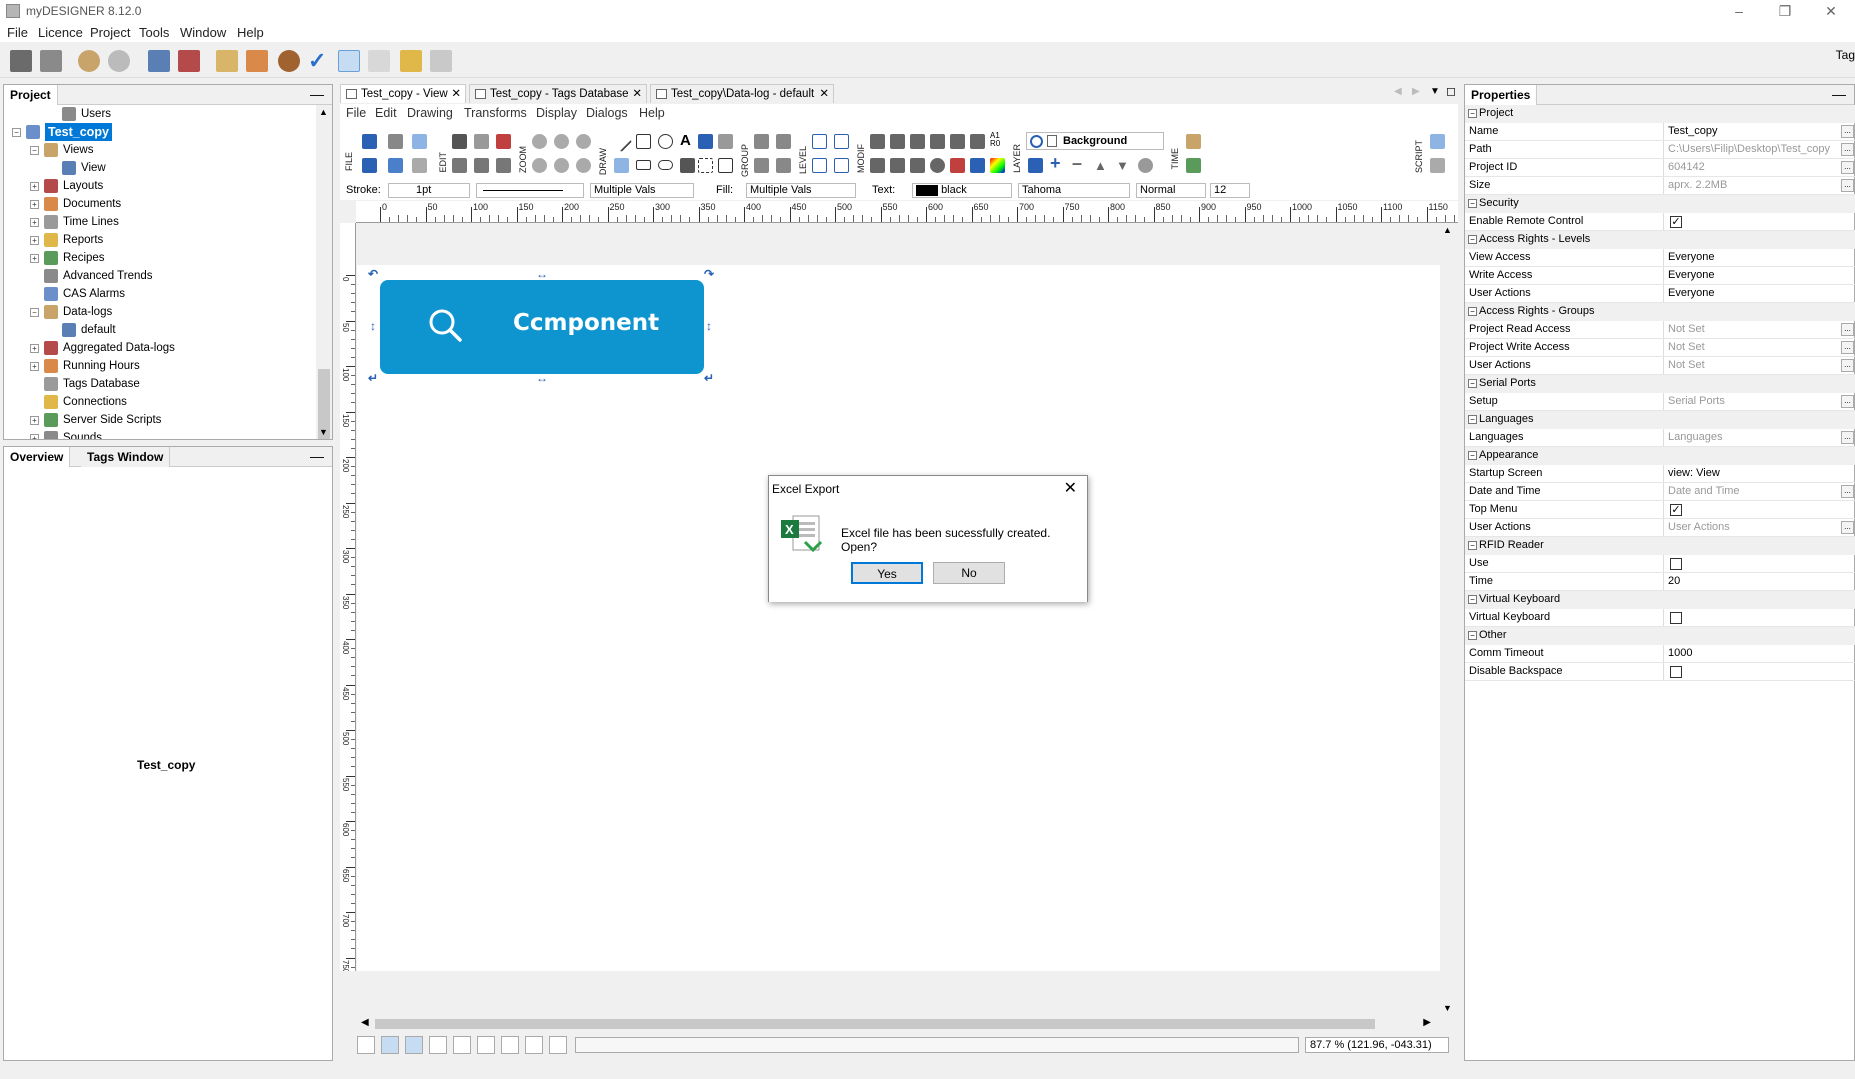  Describe the element at coordinates (395, 141) in the screenshot. I see `redo-draw-icon` at that location.